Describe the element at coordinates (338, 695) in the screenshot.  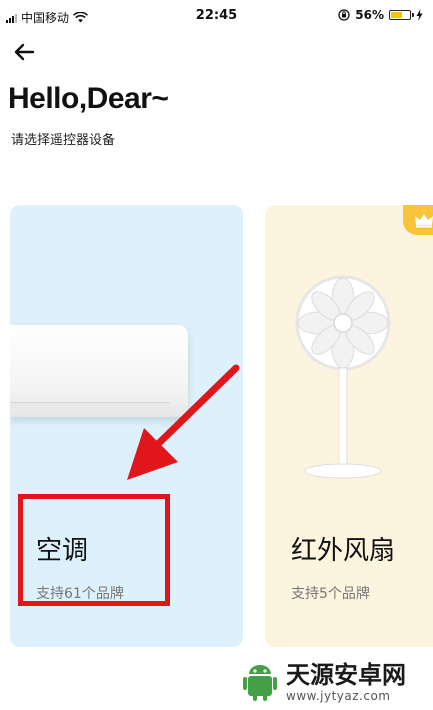
I see `watermark-url: www.jytyaz.com` at that location.